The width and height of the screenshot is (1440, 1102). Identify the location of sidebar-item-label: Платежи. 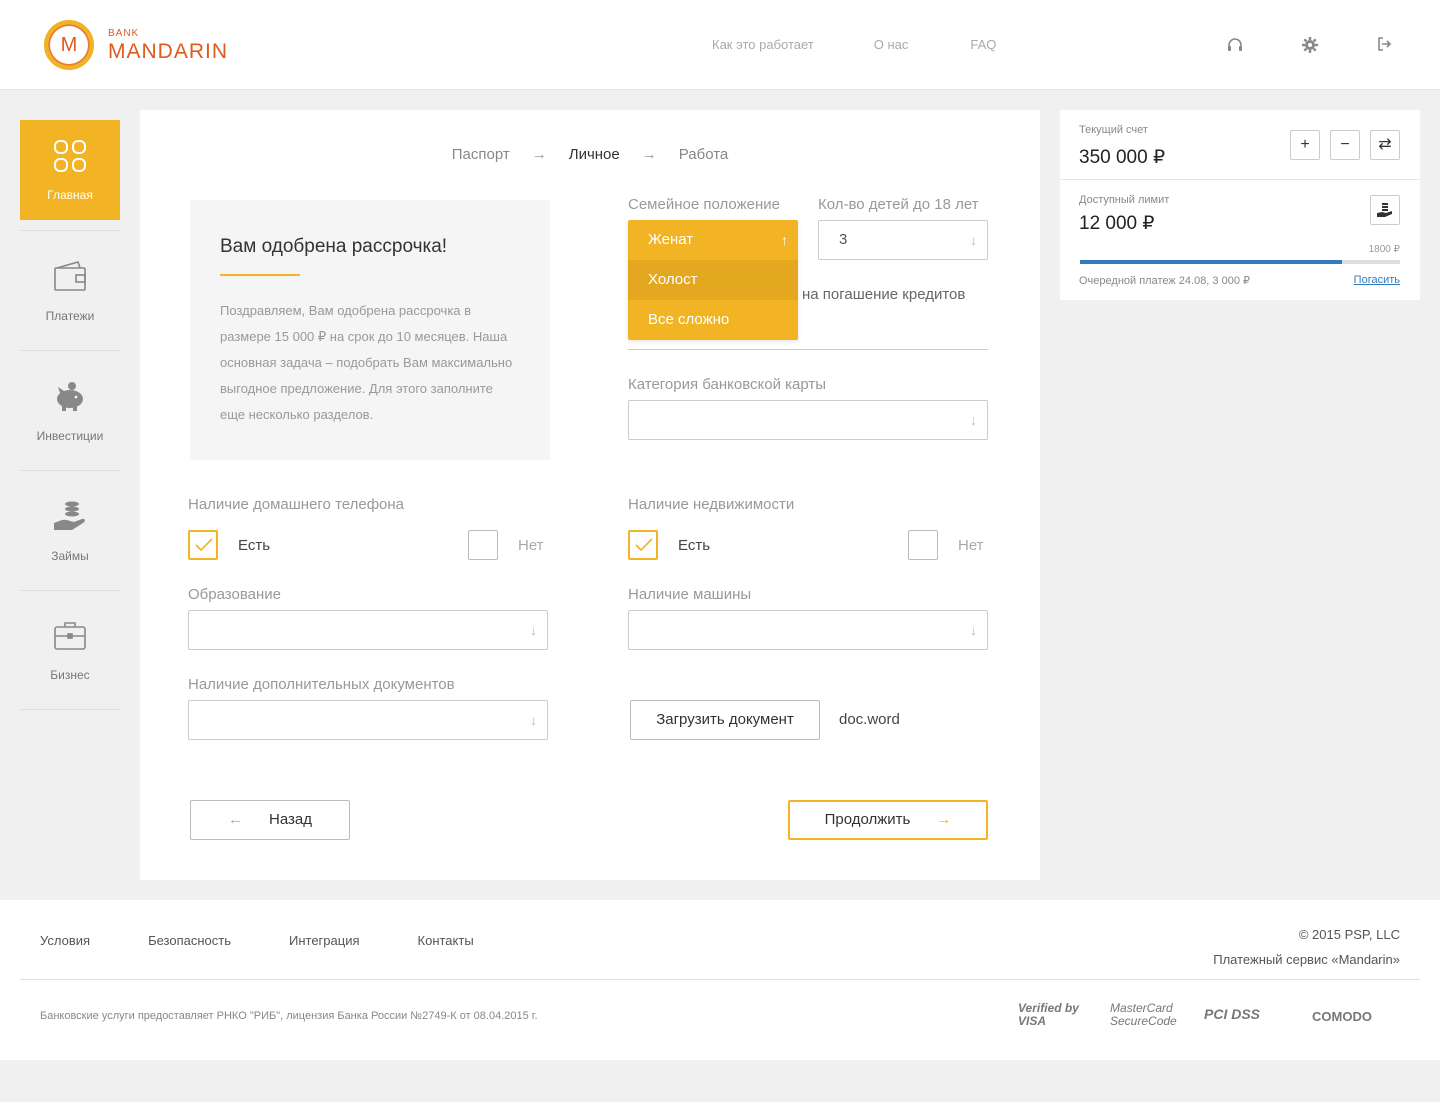
(70, 315).